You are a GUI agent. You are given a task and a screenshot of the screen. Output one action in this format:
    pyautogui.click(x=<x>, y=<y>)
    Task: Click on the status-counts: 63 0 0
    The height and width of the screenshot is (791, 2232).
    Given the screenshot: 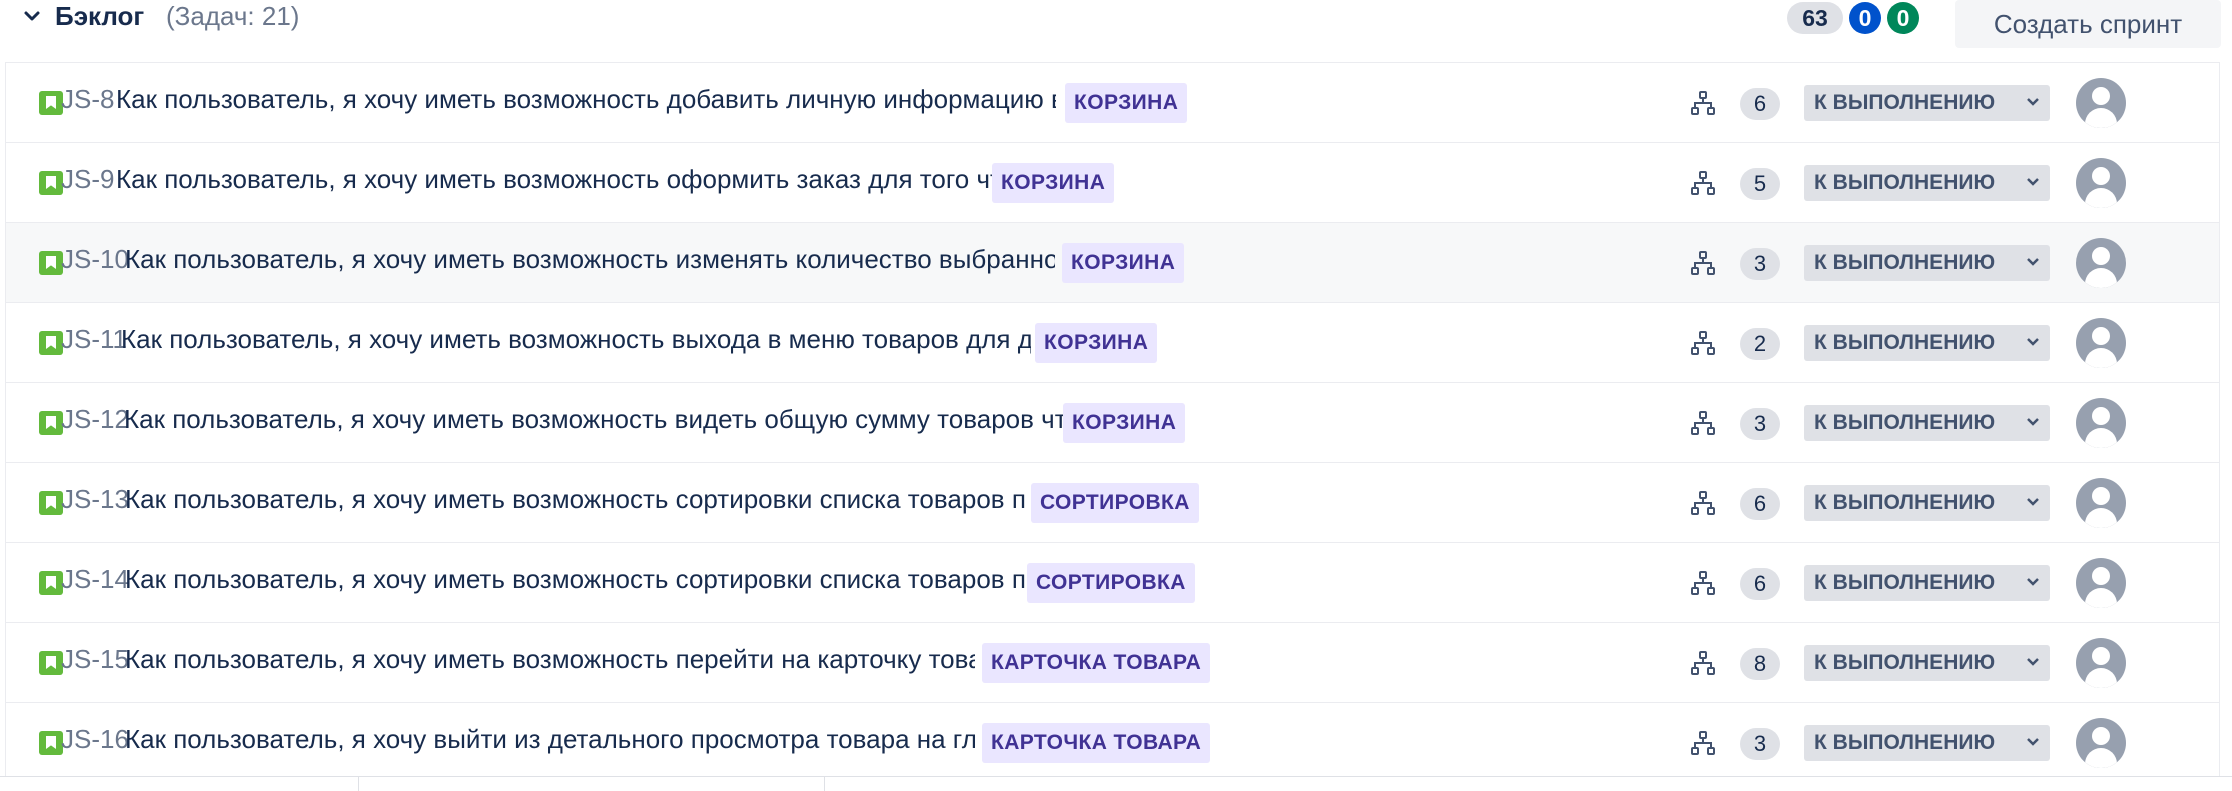 What is the action you would take?
    pyautogui.click(x=1853, y=18)
    